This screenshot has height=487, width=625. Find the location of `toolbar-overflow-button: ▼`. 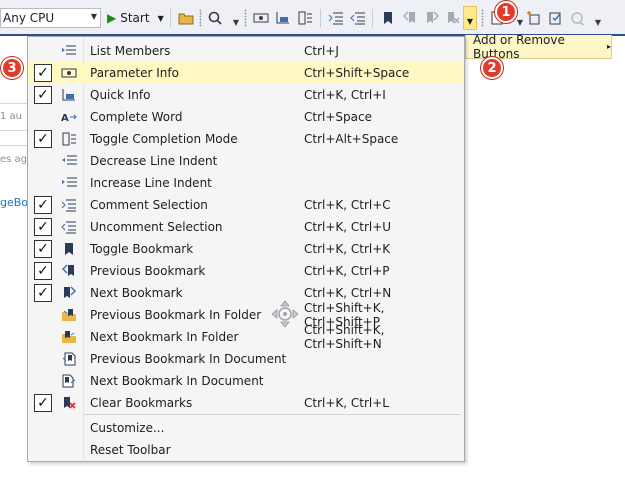

toolbar-overflow-button: ▼ is located at coordinates (470, 18).